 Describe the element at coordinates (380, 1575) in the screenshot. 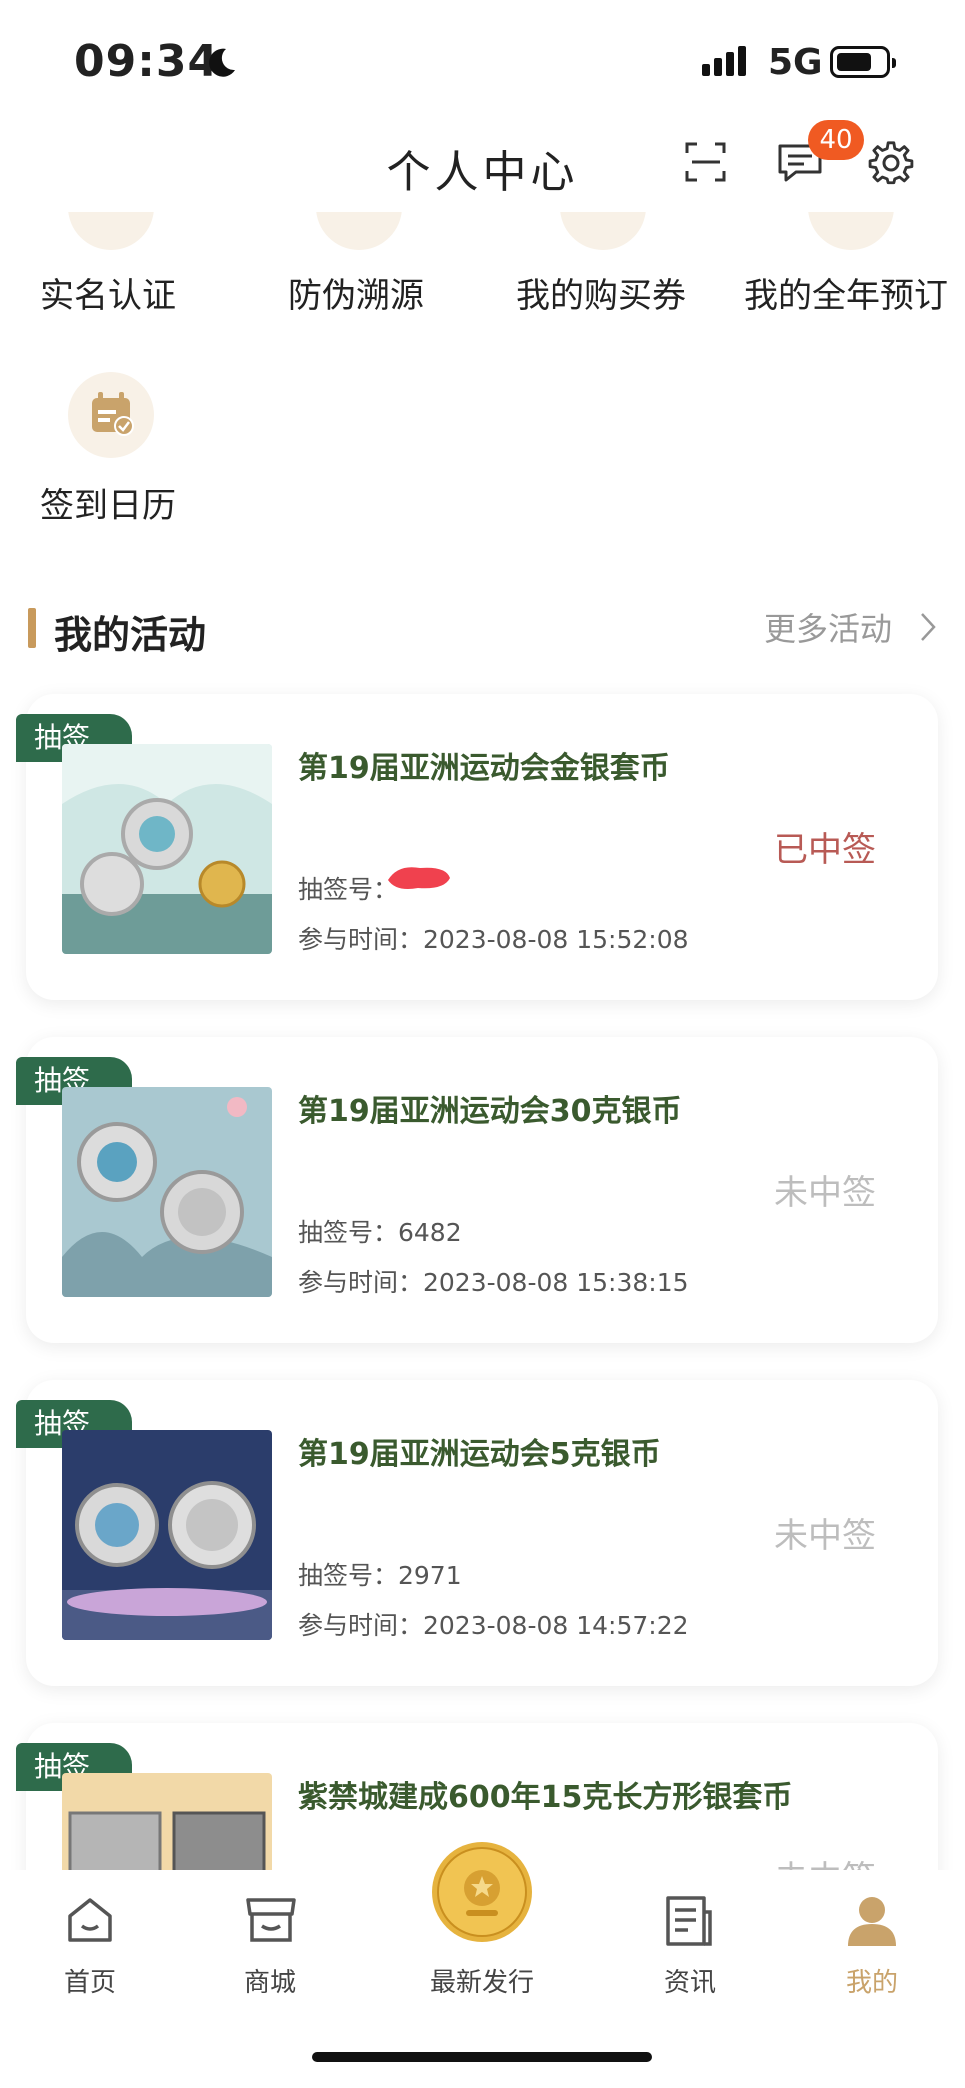

I see `lottery-number: 抽签号：2971` at that location.